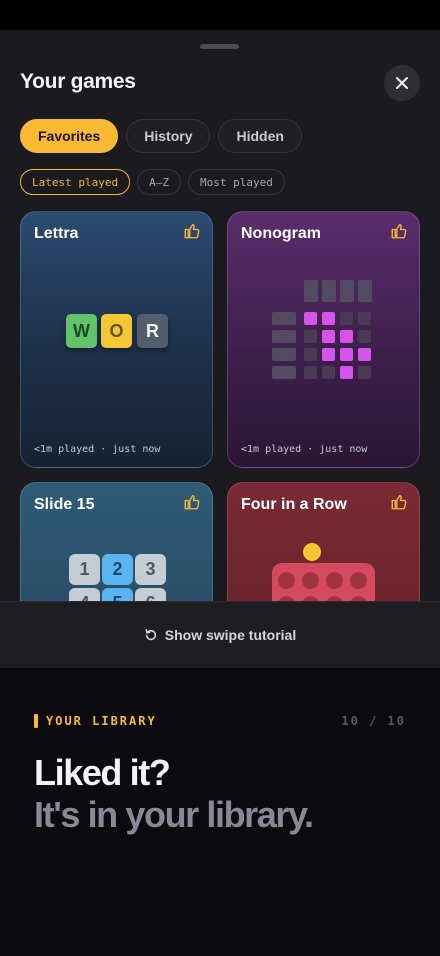 This screenshot has width=440, height=956. I want to click on close-button, so click(402, 83).